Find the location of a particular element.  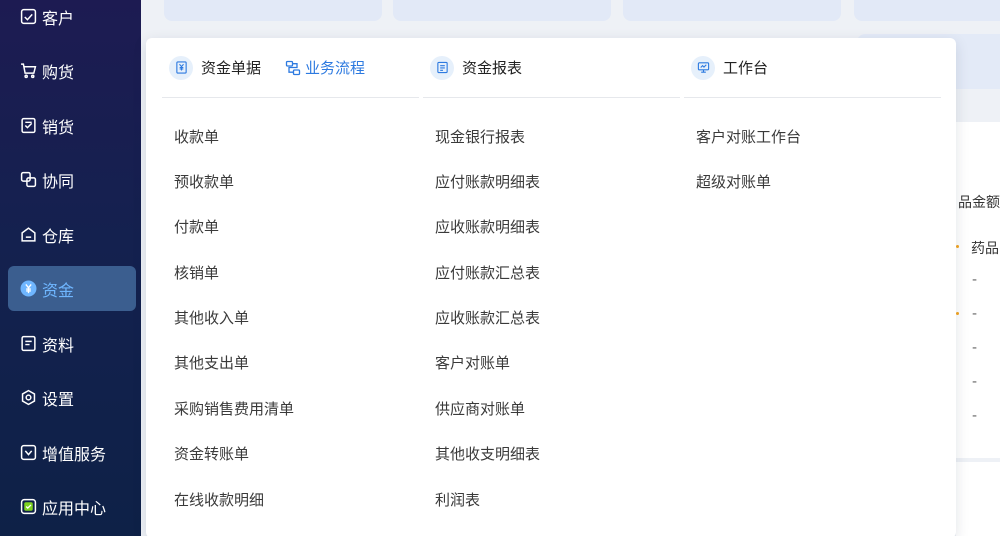

sidebar-item-sales: 销货 is located at coordinates (72, 125).